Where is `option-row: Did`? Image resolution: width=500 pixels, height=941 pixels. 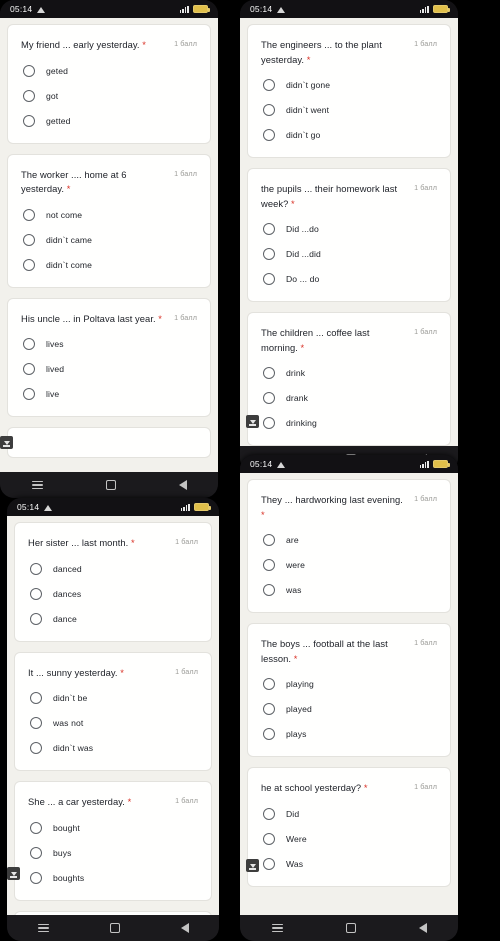 option-row: Did is located at coordinates (350, 813).